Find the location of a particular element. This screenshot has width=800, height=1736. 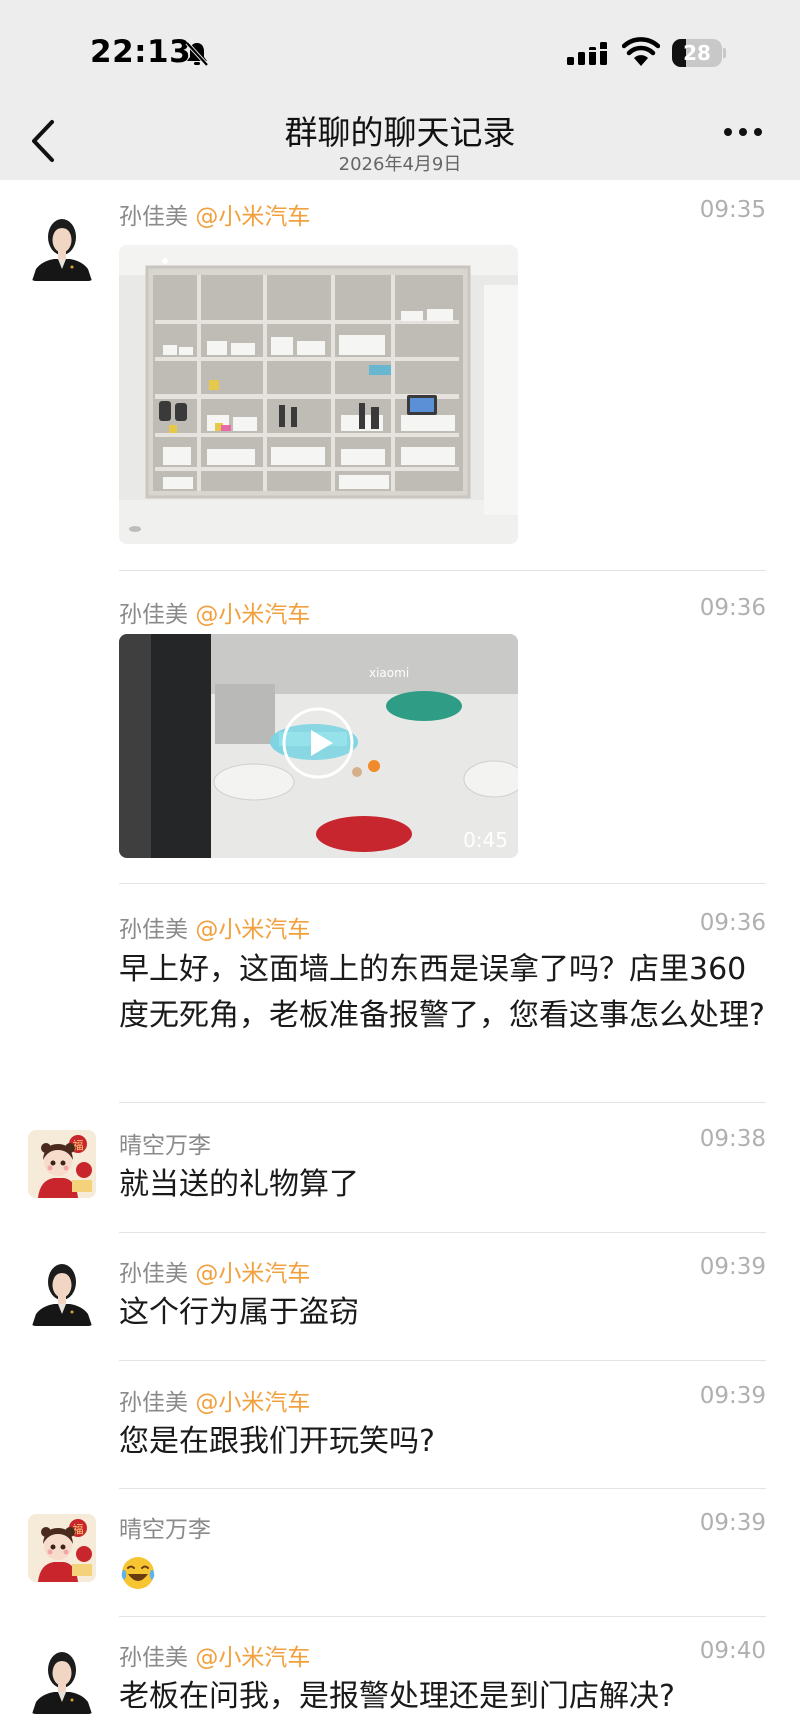

video-attachment: xiaomi 0:45 is located at coordinates (318, 746).